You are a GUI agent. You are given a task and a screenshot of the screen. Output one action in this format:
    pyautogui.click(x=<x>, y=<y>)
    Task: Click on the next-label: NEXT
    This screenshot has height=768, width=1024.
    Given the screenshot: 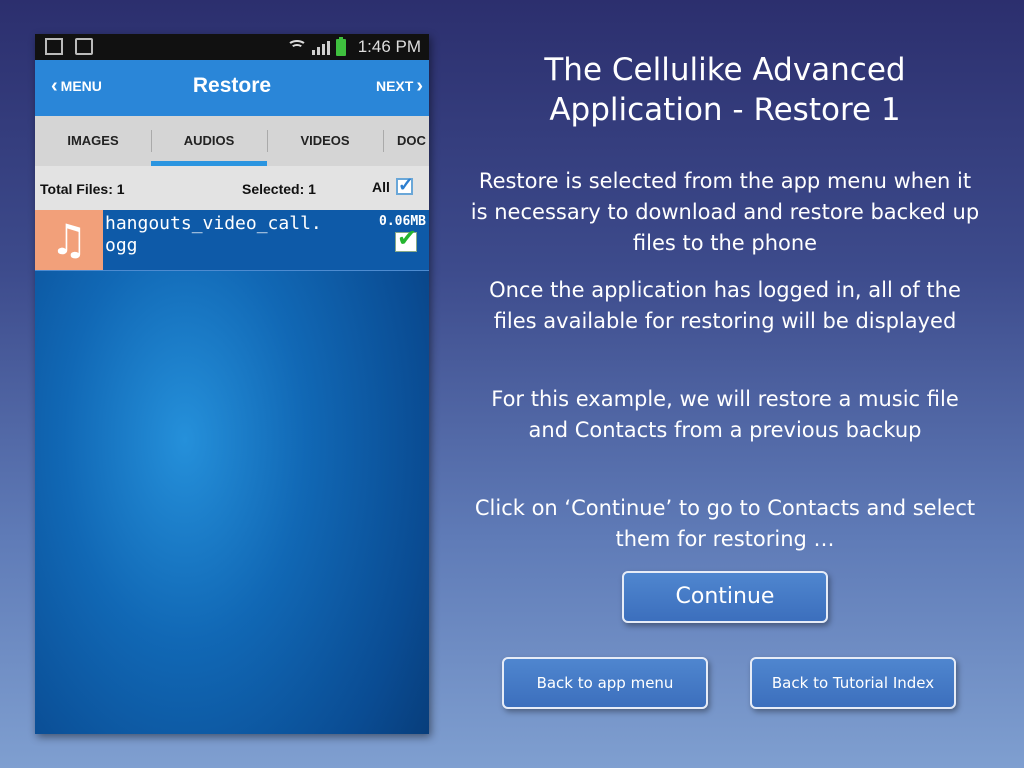 What is the action you would take?
    pyautogui.click(x=394, y=86)
    